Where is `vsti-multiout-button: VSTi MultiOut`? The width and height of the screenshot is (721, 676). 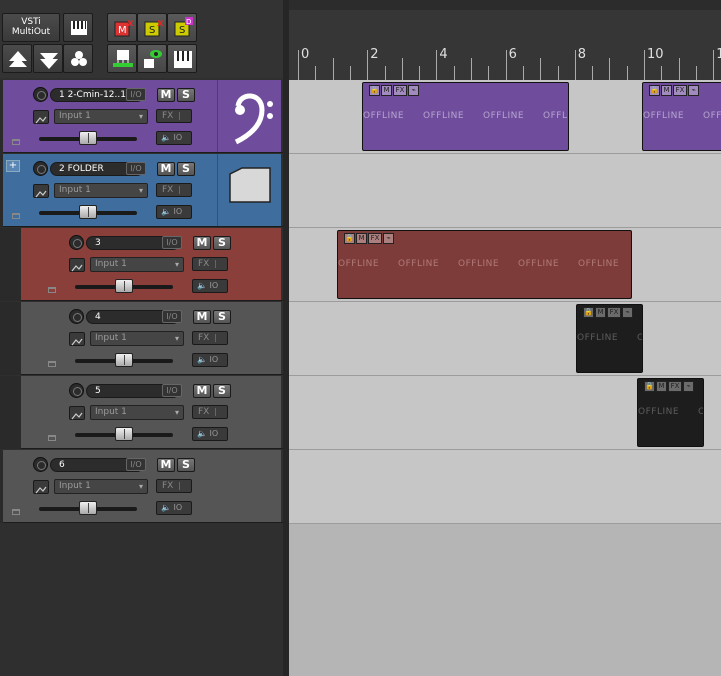 vsti-multiout-button: VSTi MultiOut is located at coordinates (31, 27).